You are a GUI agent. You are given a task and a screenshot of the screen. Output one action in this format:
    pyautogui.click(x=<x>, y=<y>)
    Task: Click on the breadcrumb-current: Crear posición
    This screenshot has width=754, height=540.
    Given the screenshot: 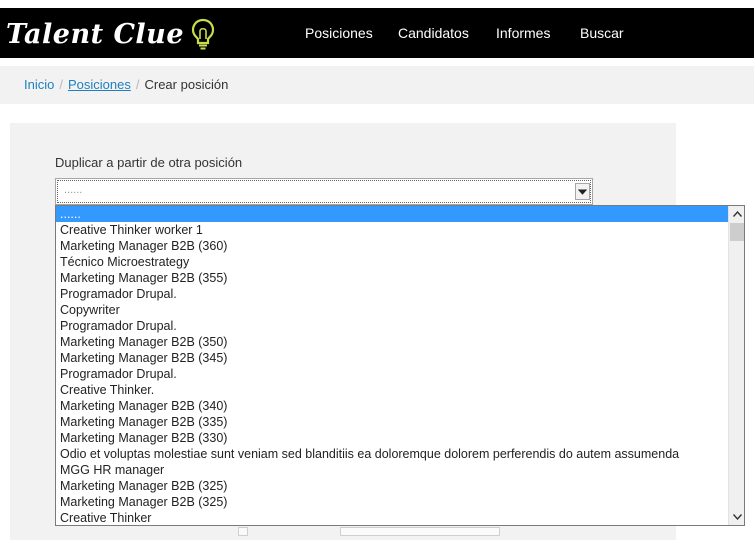 What is the action you would take?
    pyautogui.click(x=186, y=84)
    